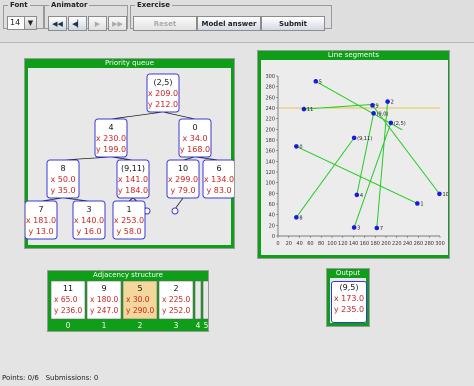 This screenshot has width=474, height=386. Describe the element at coordinates (272, 194) in the screenshot. I see `y-tick-label: 80` at that location.